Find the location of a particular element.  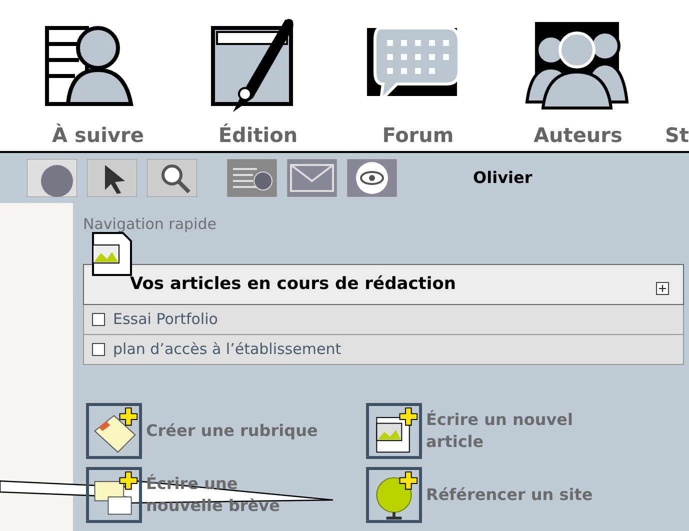

picture-add-icon is located at coordinates (394, 430).